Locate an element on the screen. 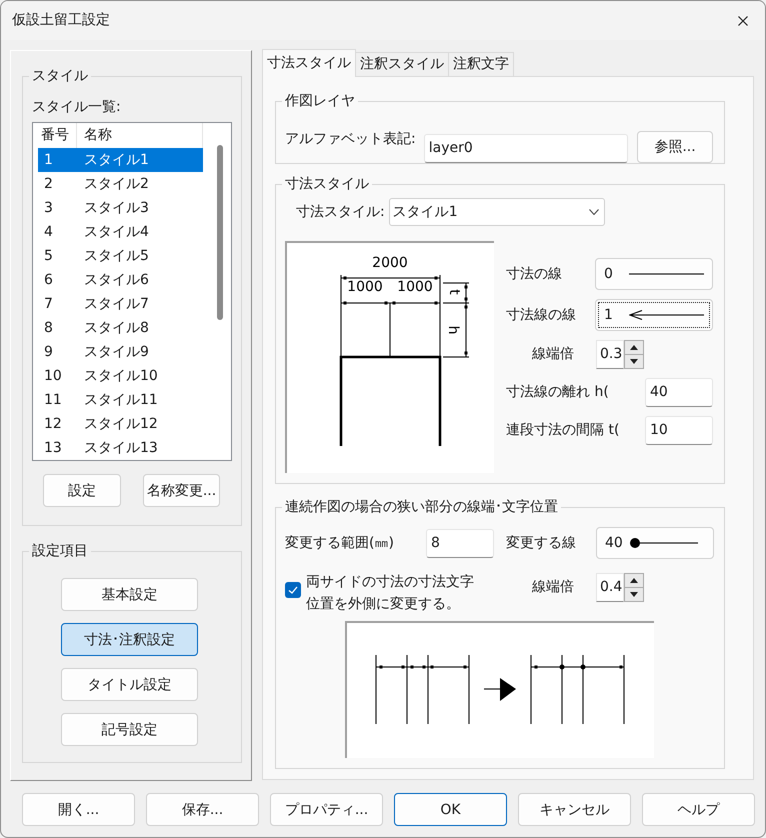 This screenshot has height=838, width=766. list-row: 7 スタイル7 is located at coordinates (120, 304).